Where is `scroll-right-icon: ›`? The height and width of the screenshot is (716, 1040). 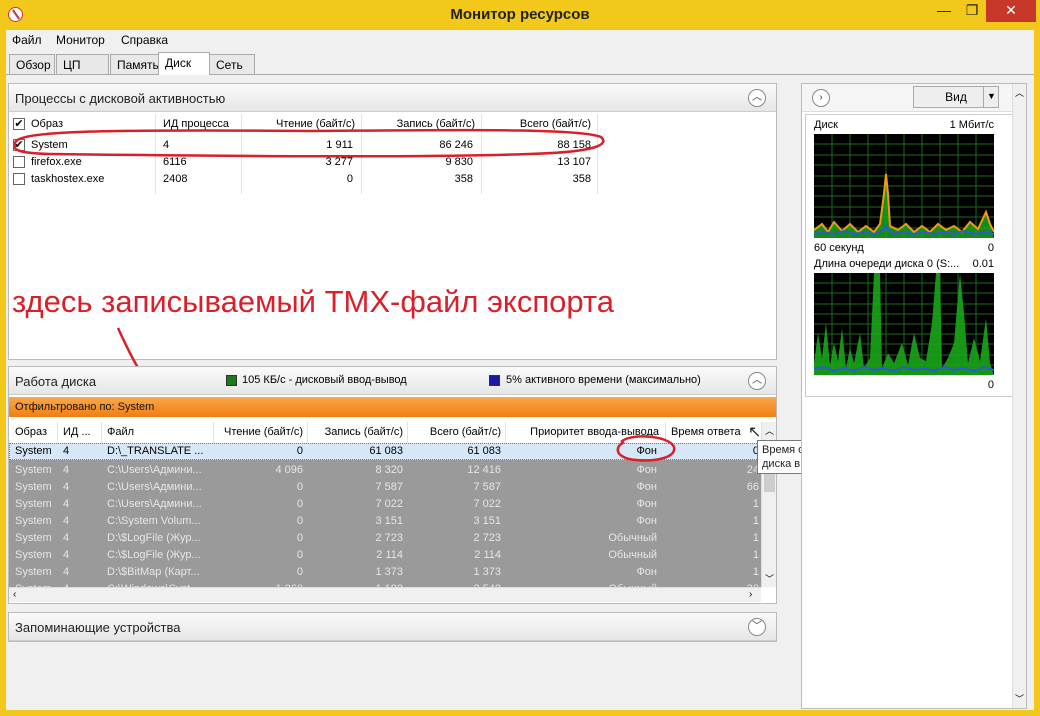 scroll-right-icon: › is located at coordinates (750, 594).